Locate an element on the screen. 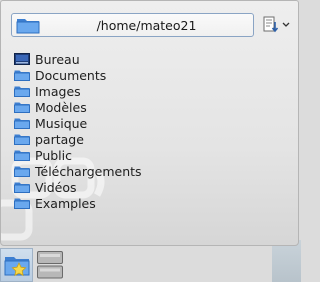 The height and width of the screenshot is (282, 320). drives-icon is located at coordinates (50, 265).